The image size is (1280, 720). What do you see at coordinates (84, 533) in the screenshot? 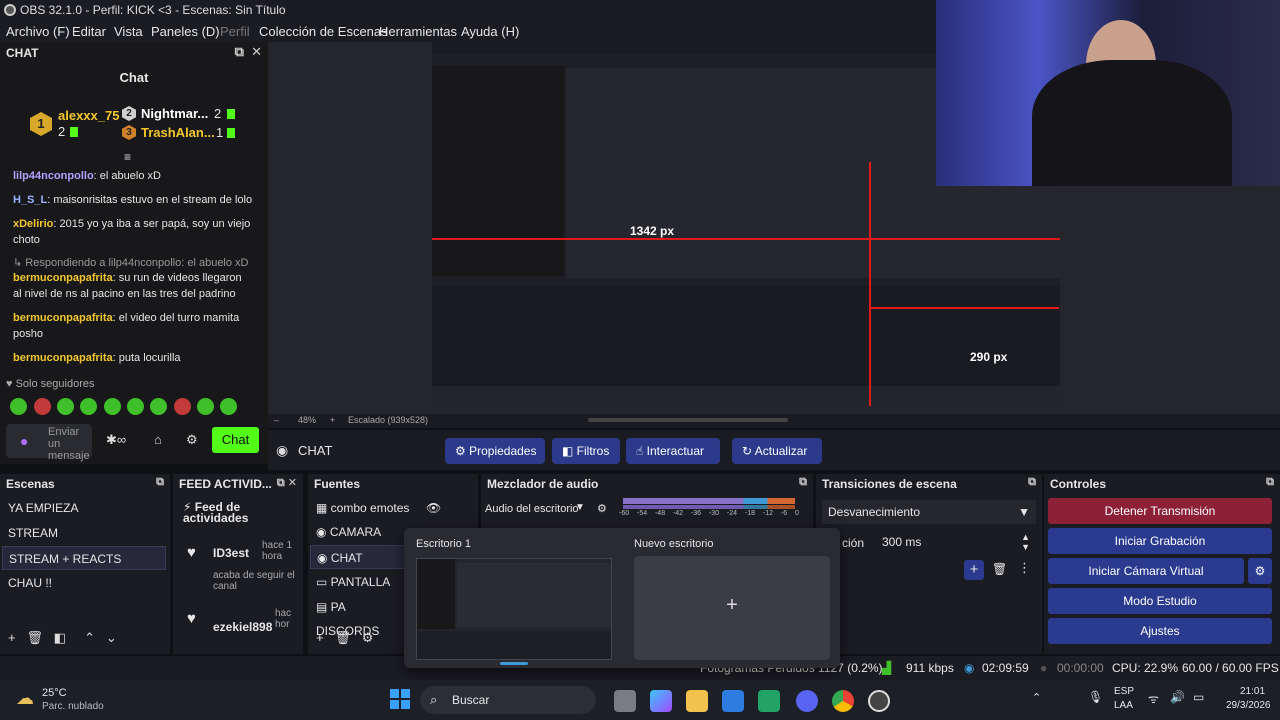
I see `scene-item: STREAM` at bounding box center [84, 533].